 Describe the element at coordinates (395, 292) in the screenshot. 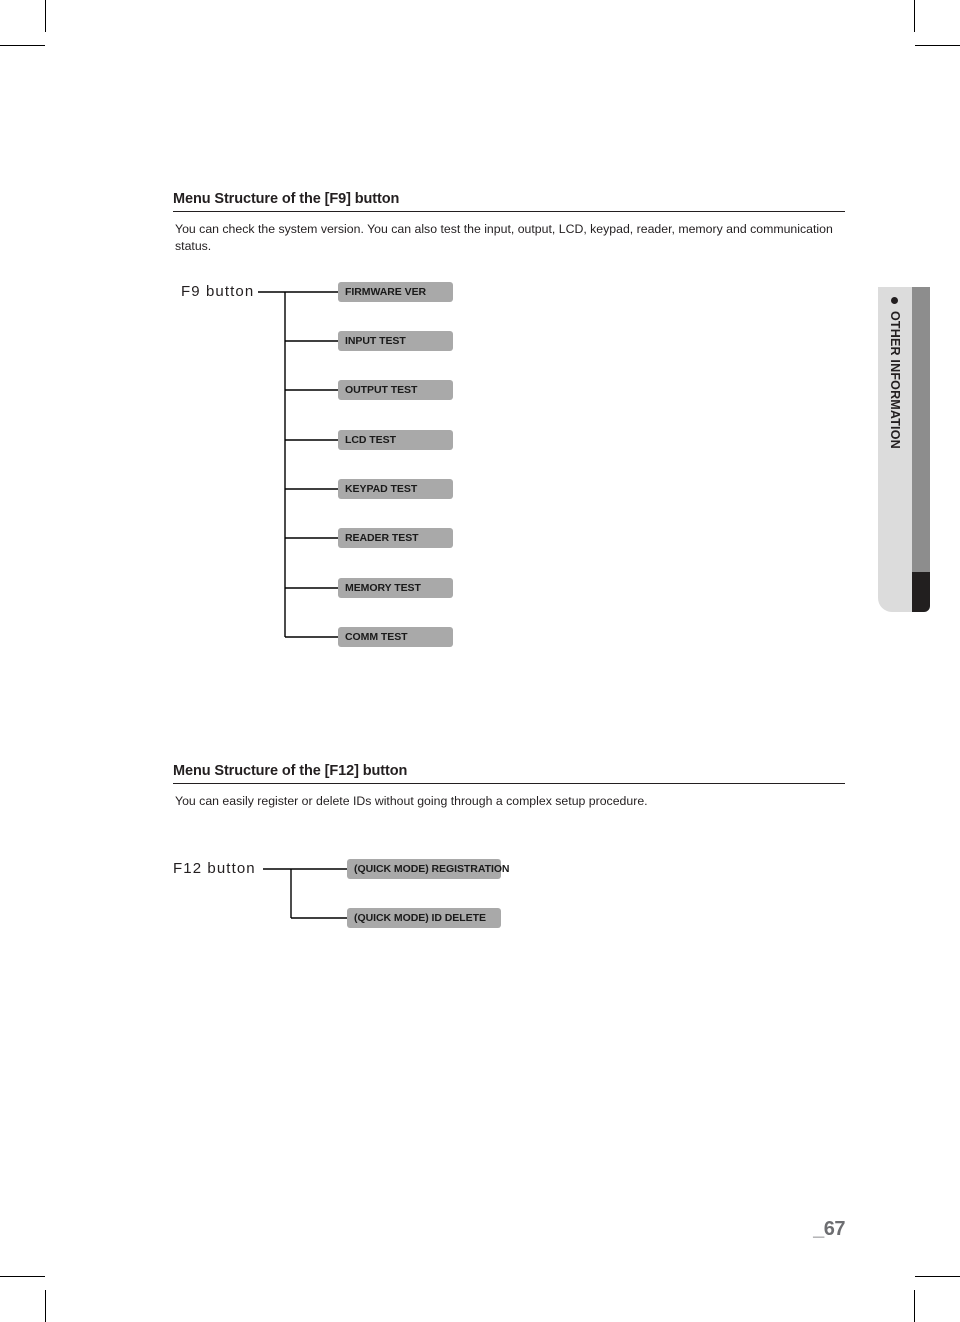

I see `tree-node-f9-firmware-ver: FIRMWARE VER` at that location.